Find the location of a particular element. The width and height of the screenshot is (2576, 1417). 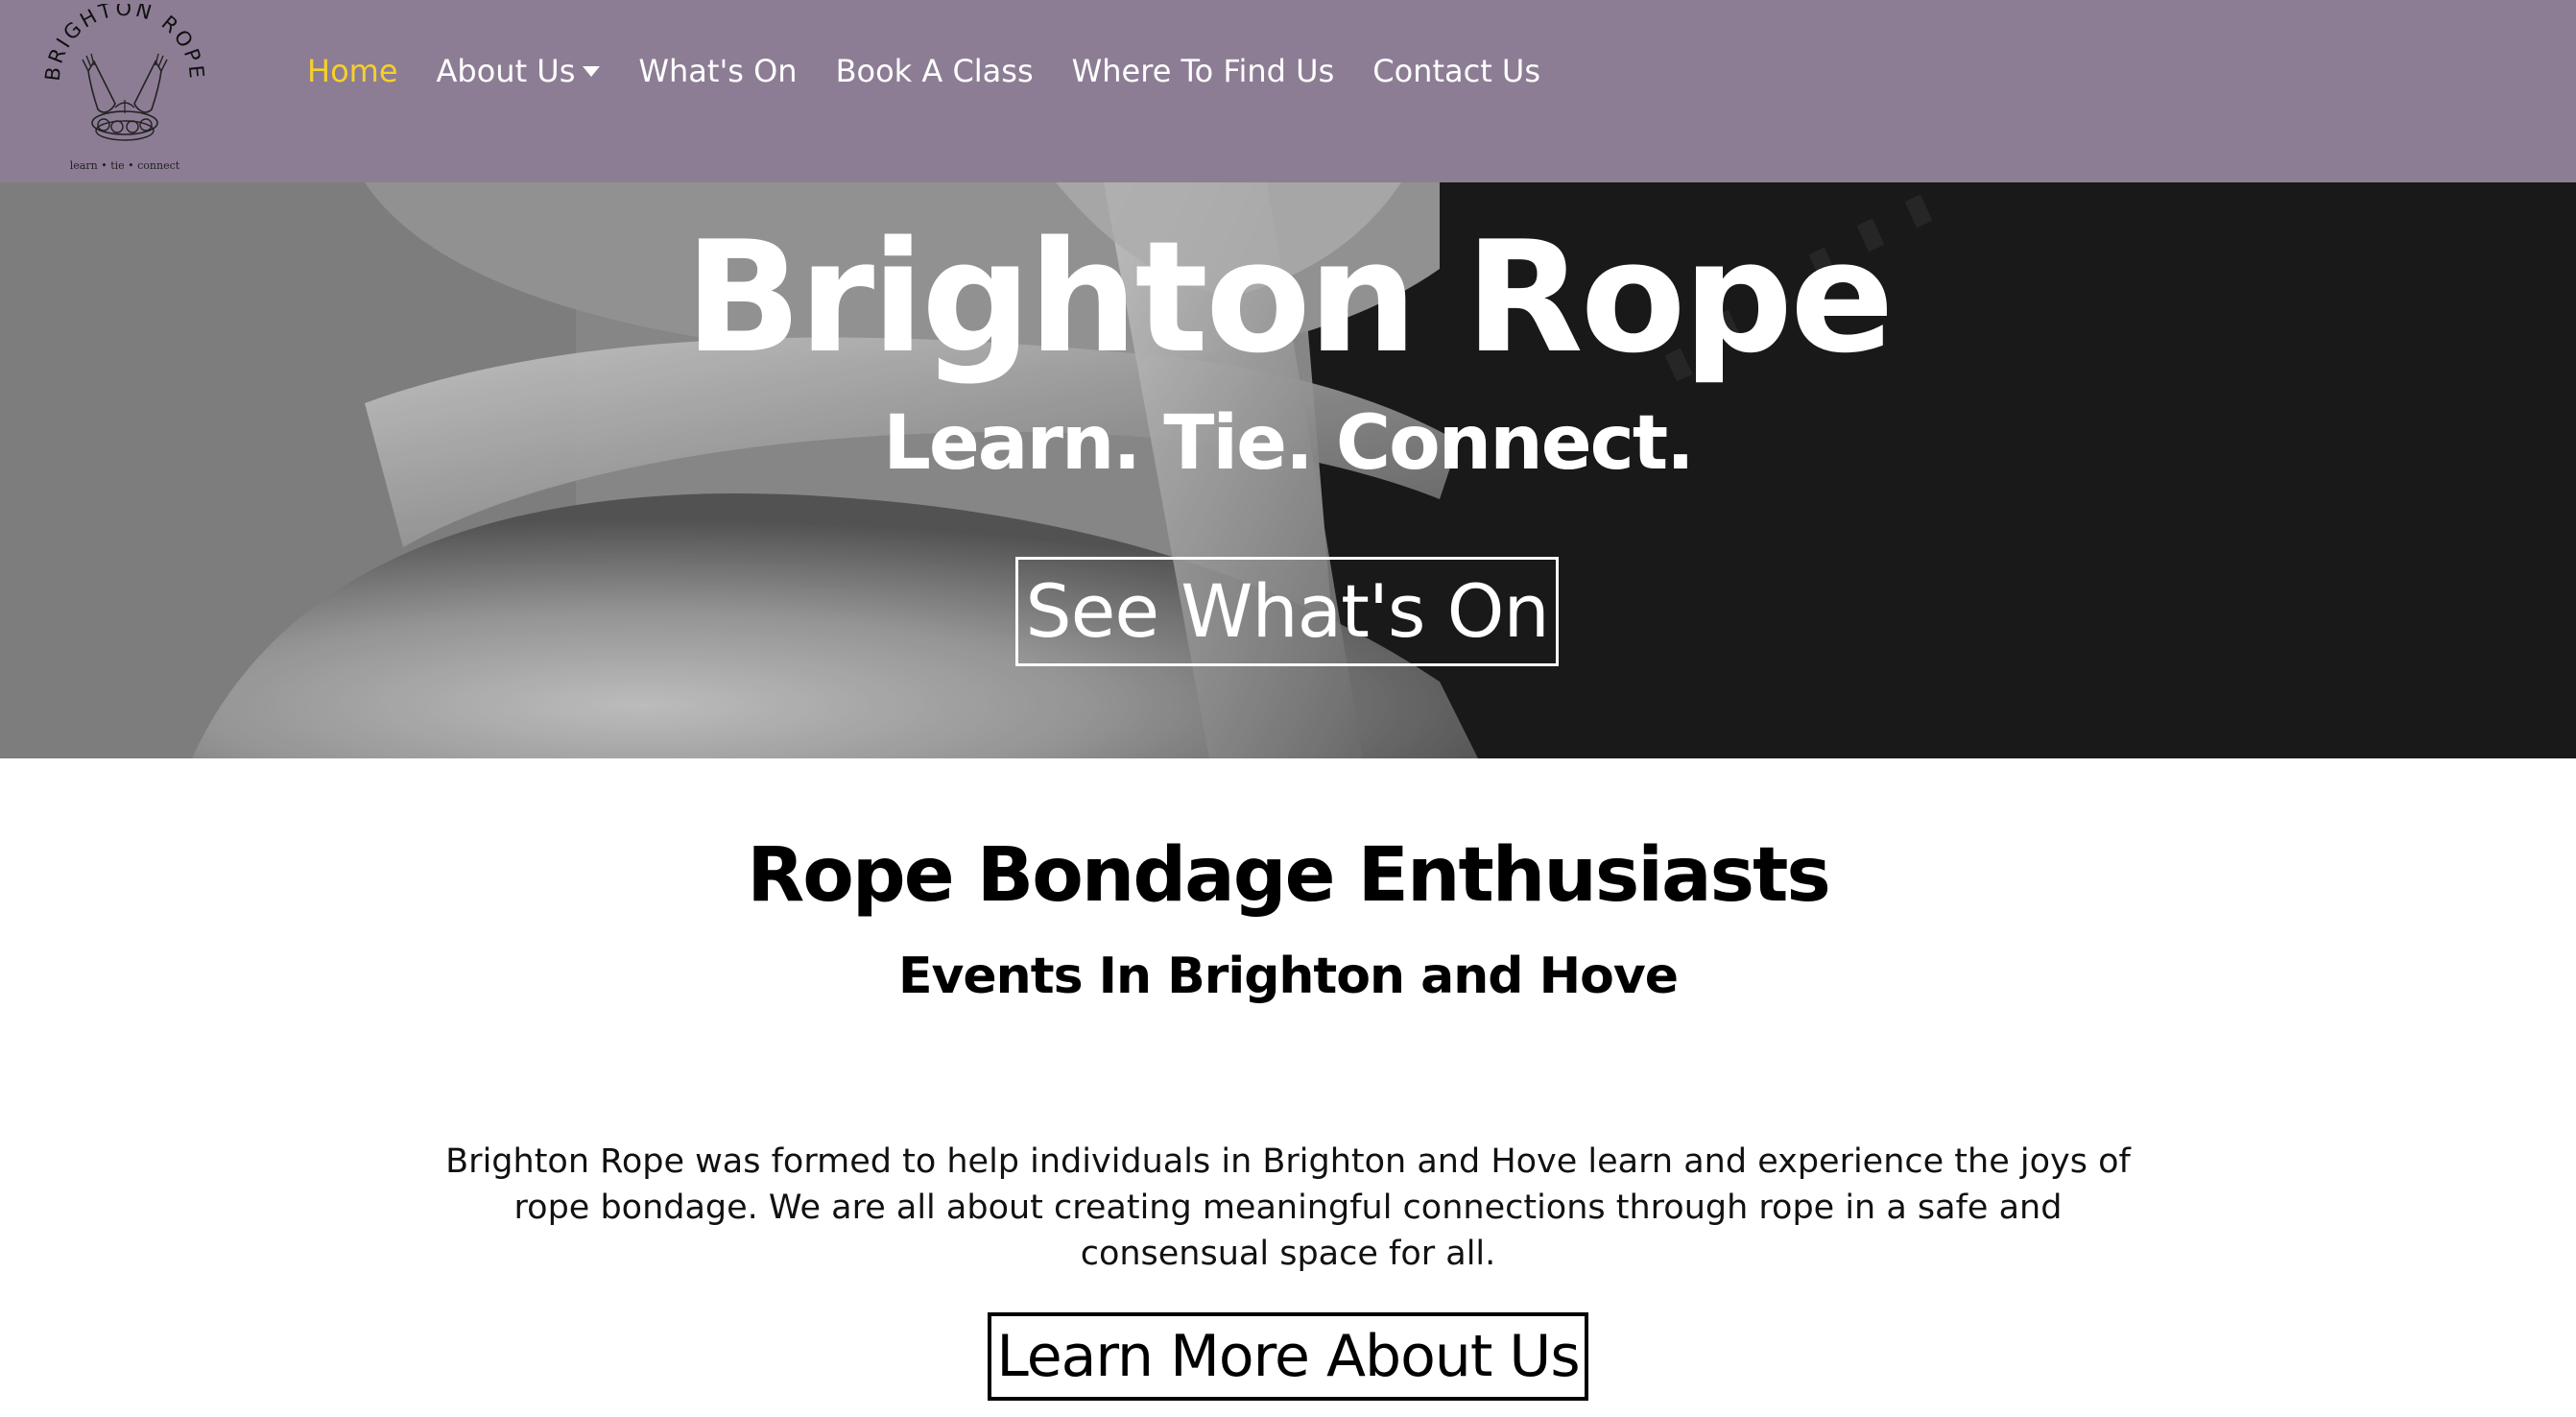

nav-book-a-class-link: Book A Class is located at coordinates (935, 71).